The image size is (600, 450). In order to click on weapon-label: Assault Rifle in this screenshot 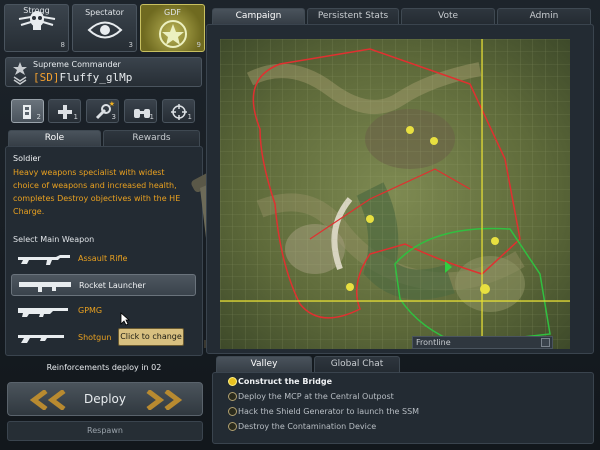, I will do `click(103, 258)`.